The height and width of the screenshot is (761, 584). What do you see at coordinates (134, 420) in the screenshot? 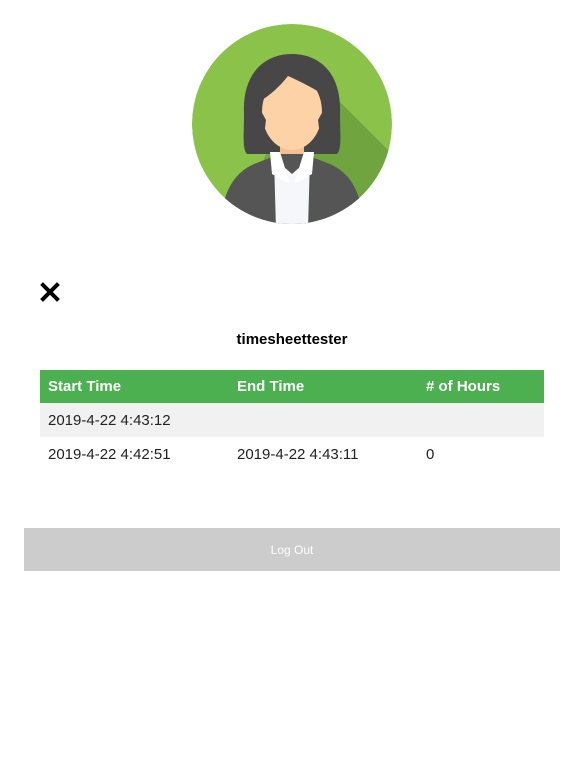
I see `cell-start-time: 2019-4-22 4:43:12` at bounding box center [134, 420].